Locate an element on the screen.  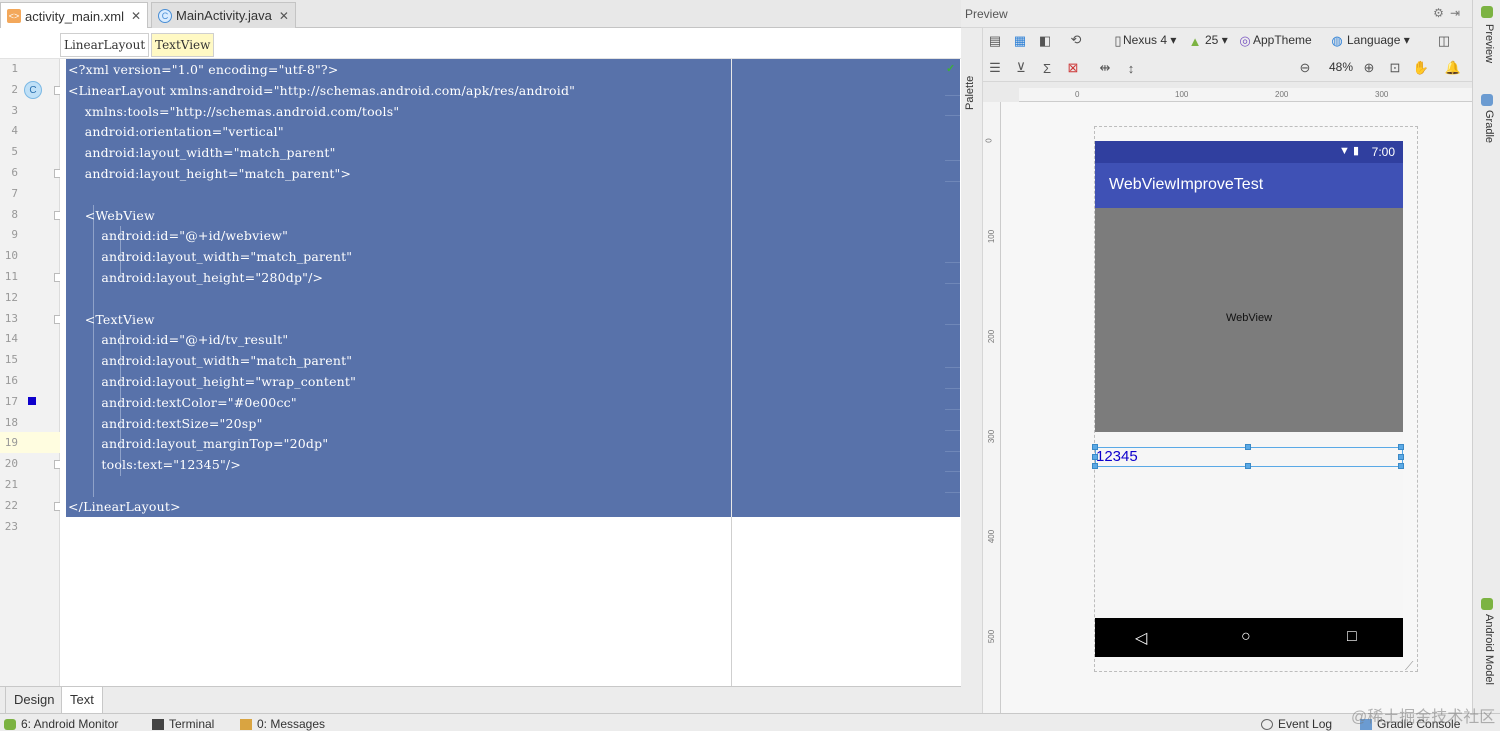
watermark: @稀土掘金技术社区 is located at coordinates (1423, 717).